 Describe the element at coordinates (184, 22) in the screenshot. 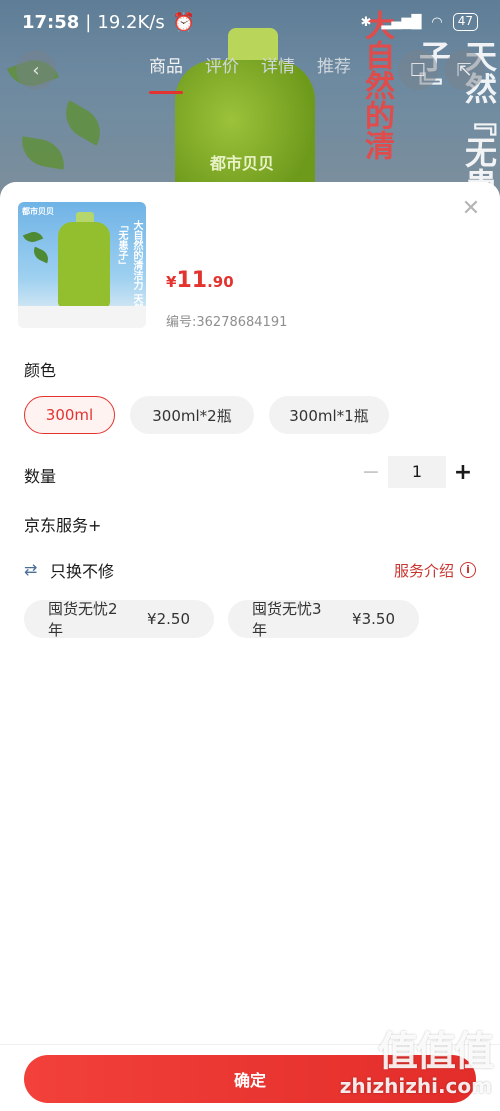

I see `alarm-icon: ⏰` at that location.